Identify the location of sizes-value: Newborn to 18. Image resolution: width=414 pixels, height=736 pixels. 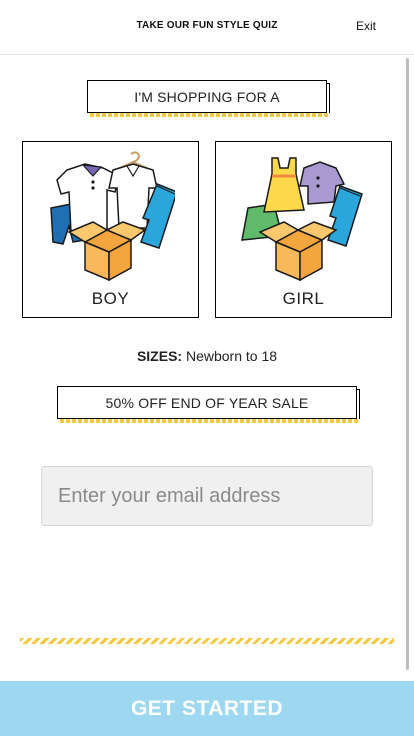
(231, 356).